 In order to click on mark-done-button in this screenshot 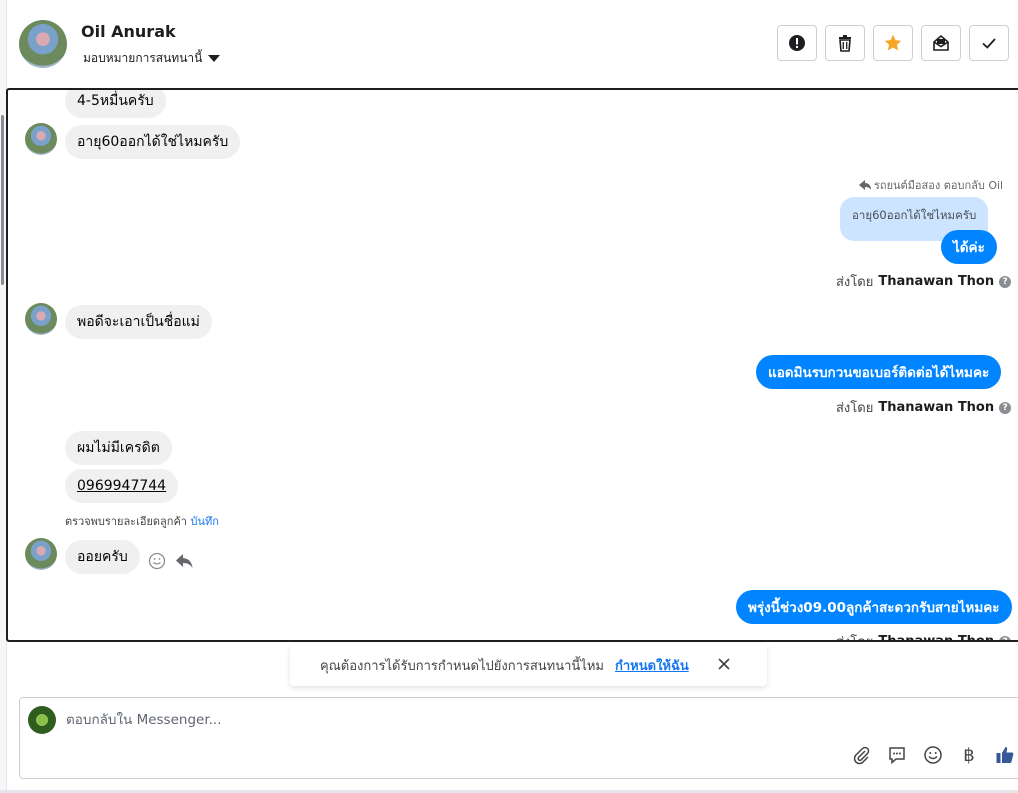, I will do `click(989, 43)`.